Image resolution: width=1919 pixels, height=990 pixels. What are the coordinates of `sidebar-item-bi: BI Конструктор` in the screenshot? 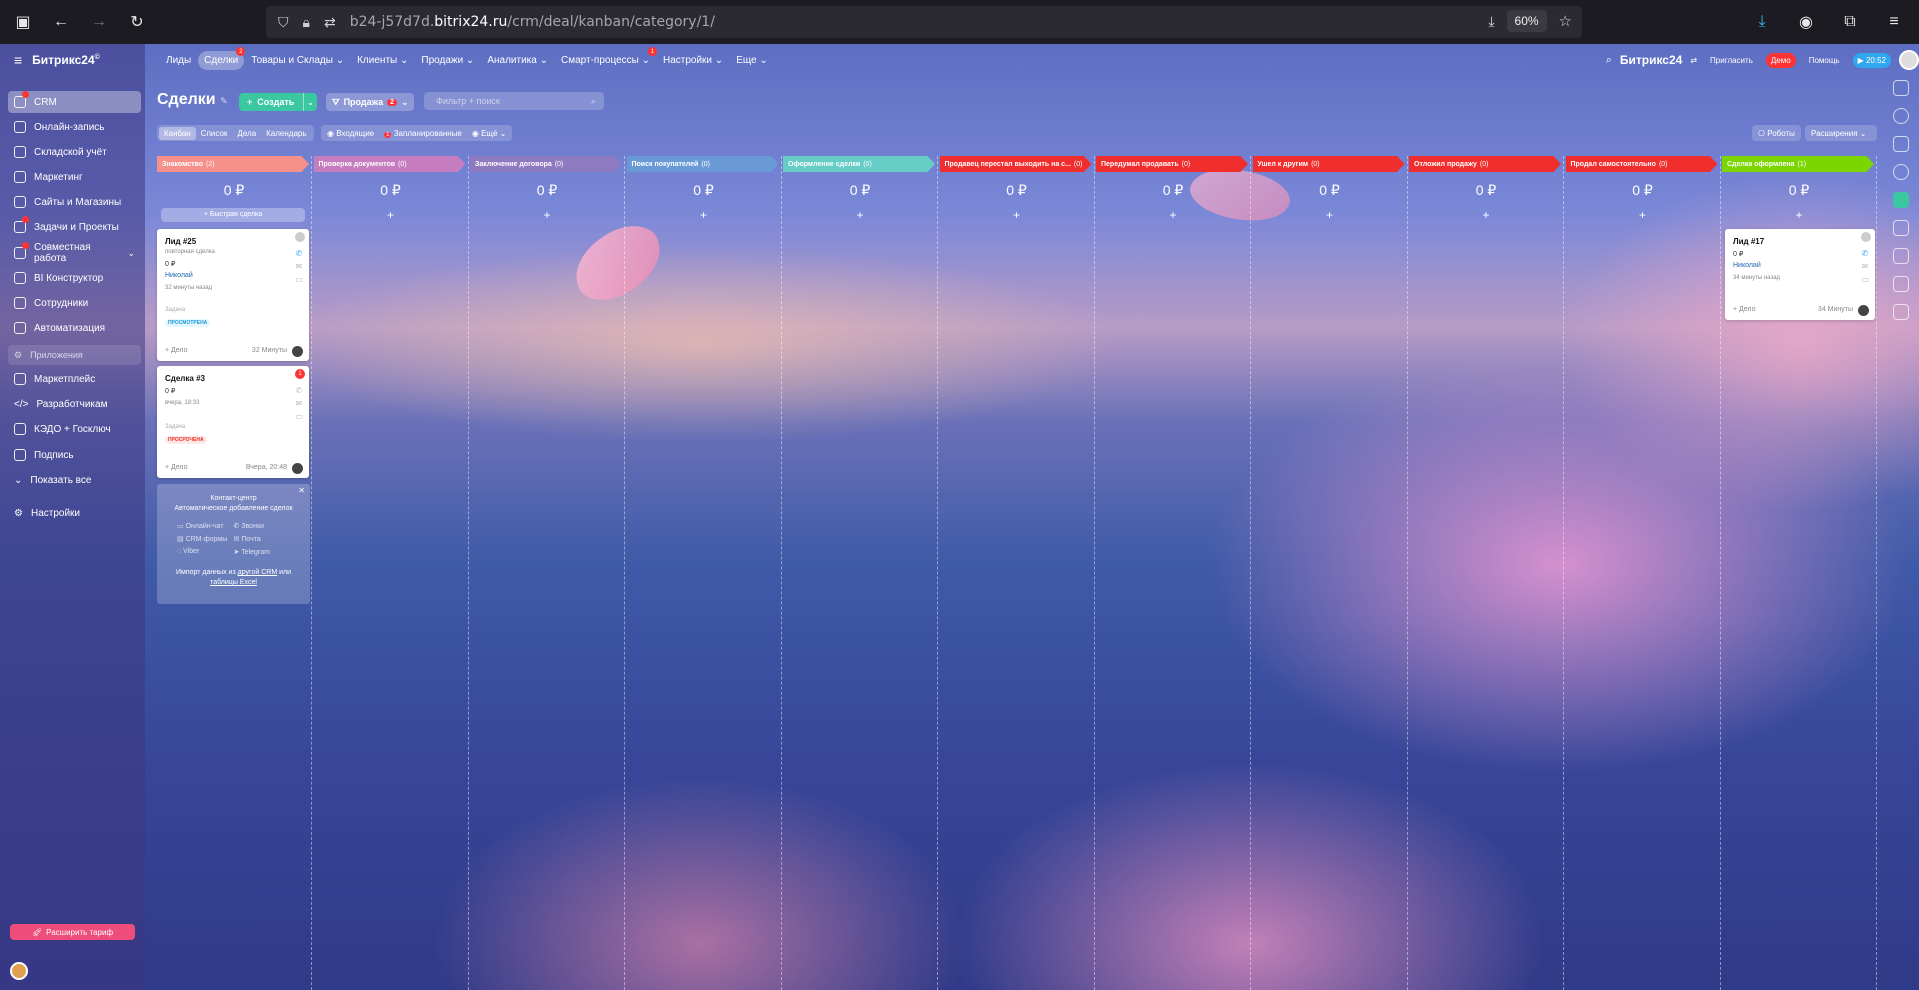 It's located at (74, 278).